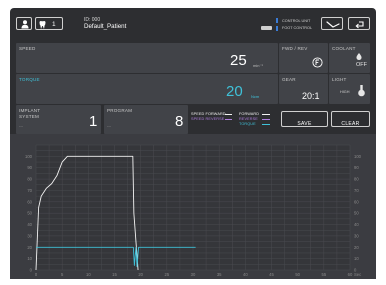  Describe the element at coordinates (146, 119) in the screenshot. I see `program-panel: PROGRAM --- 8` at that location.